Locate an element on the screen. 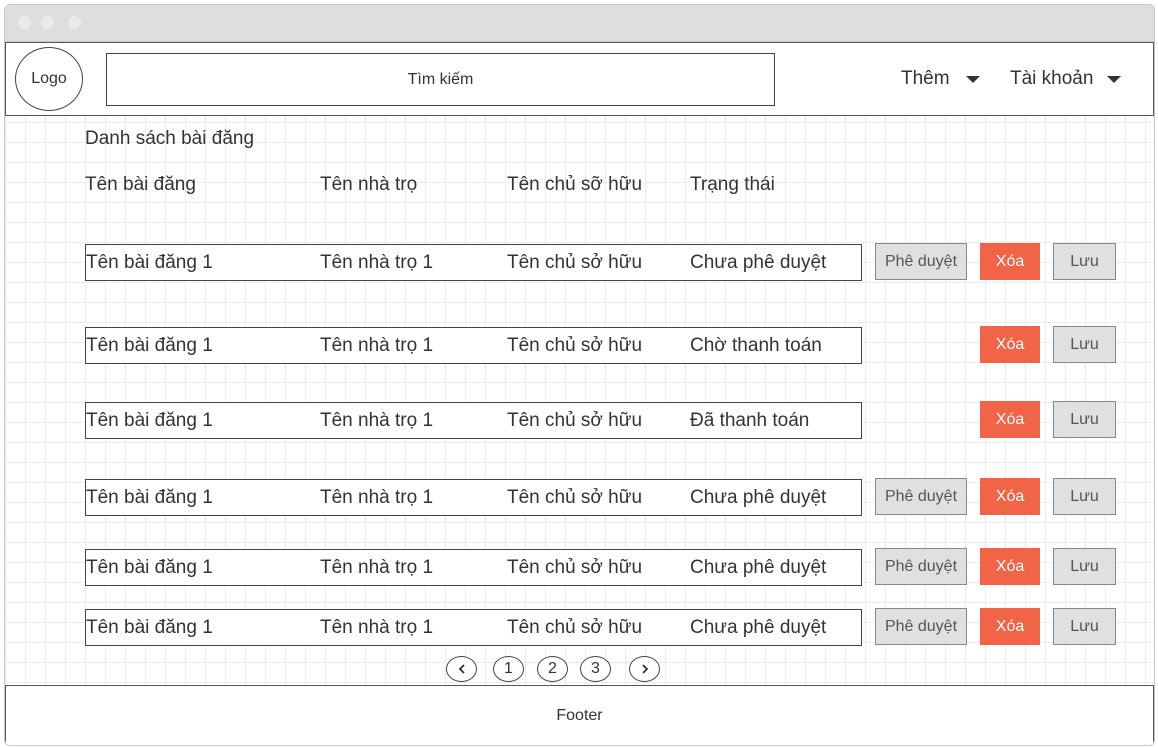 The image size is (1158, 747). window-minimize-dot is located at coordinates (47, 22).